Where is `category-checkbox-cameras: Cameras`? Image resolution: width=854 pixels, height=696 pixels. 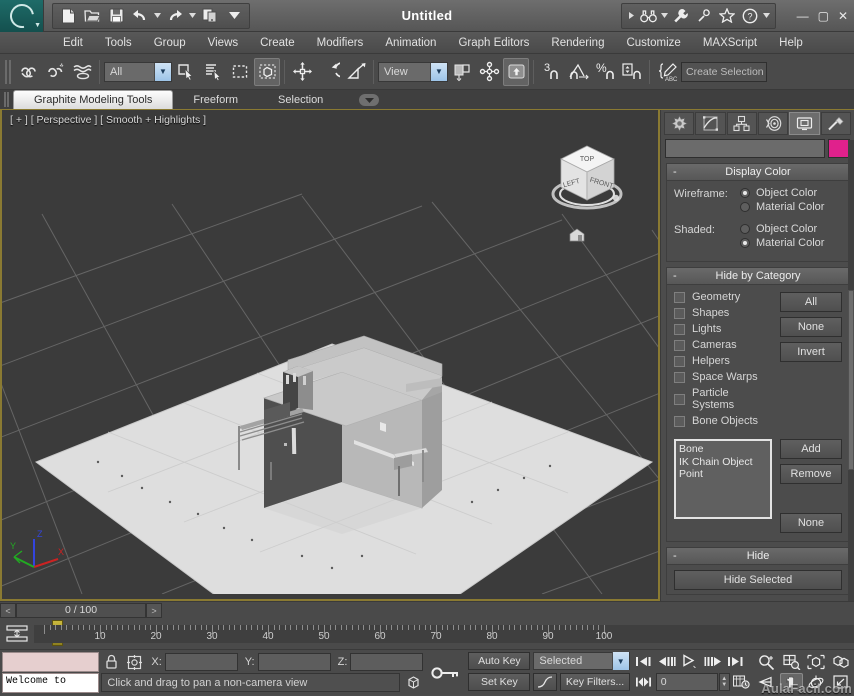 category-checkbox-cameras: Cameras is located at coordinates (723, 345).